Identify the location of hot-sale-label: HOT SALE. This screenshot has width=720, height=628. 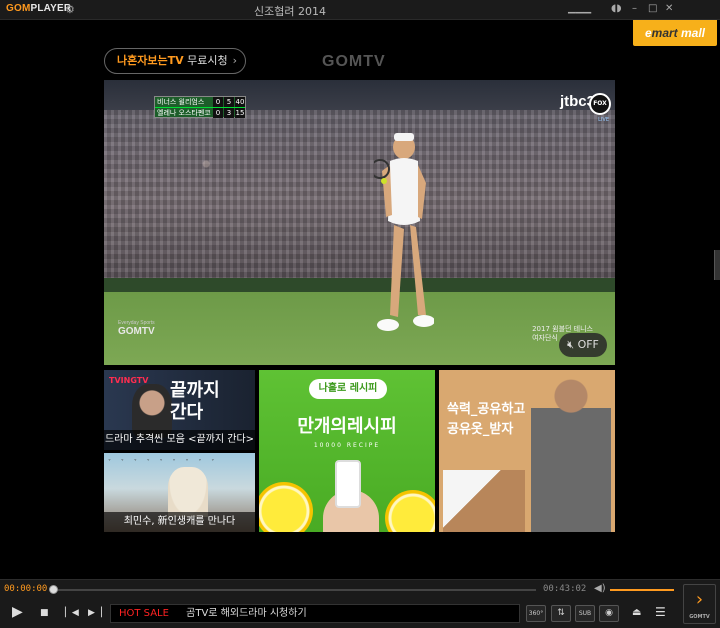
(144, 613).